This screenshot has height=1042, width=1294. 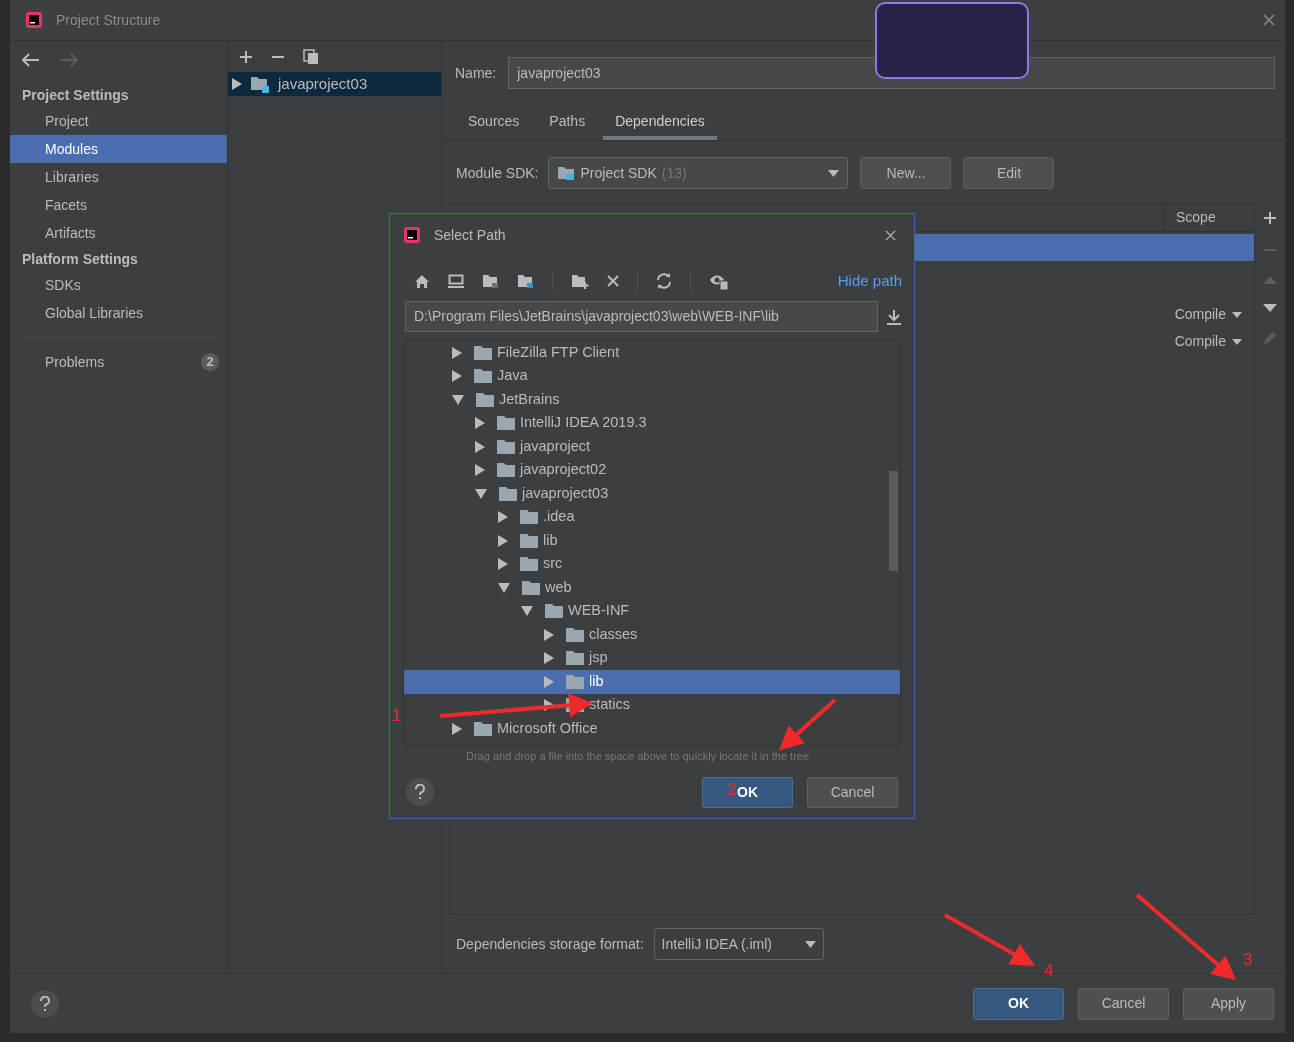 What do you see at coordinates (1248, 960) in the screenshot?
I see `annotation-number: 3` at bounding box center [1248, 960].